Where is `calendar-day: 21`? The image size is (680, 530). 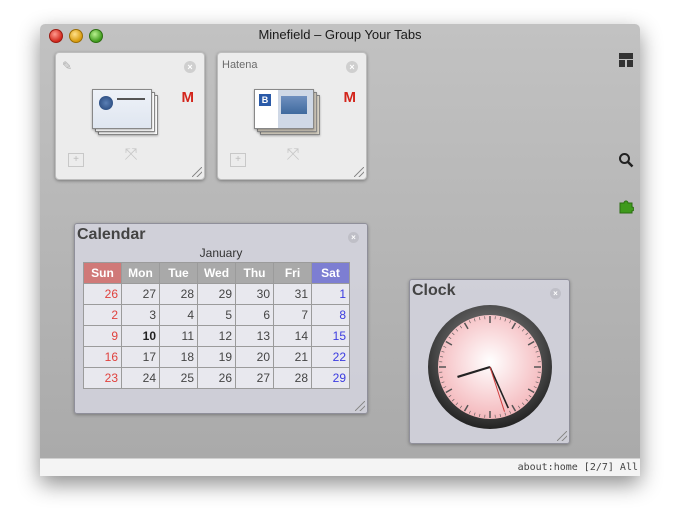 calendar-day: 21 is located at coordinates (292, 357).